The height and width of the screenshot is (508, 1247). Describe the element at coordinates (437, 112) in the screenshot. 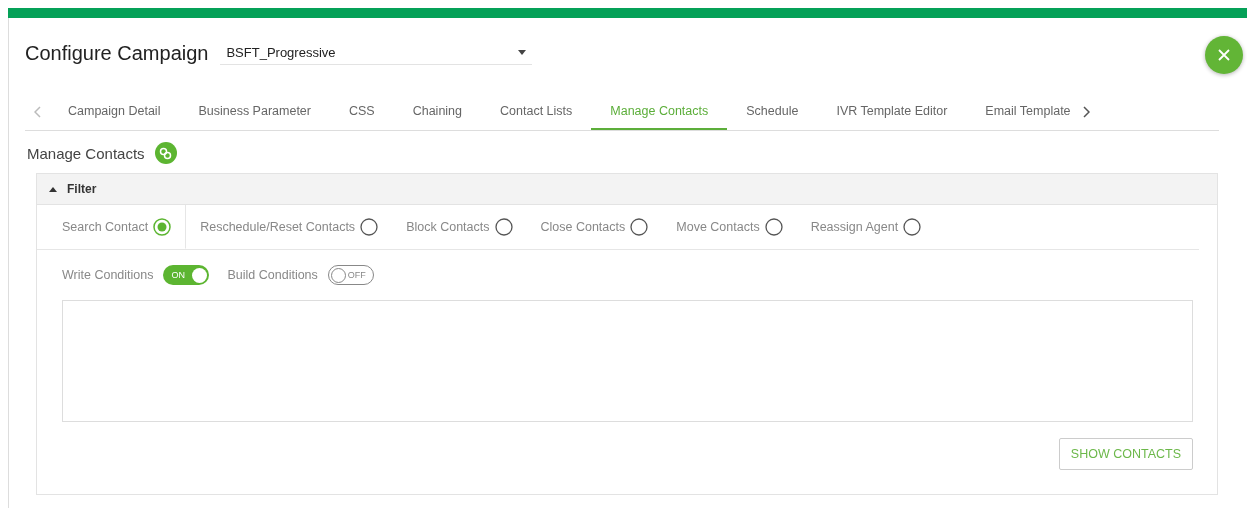

I see `tab: Chaining` at that location.